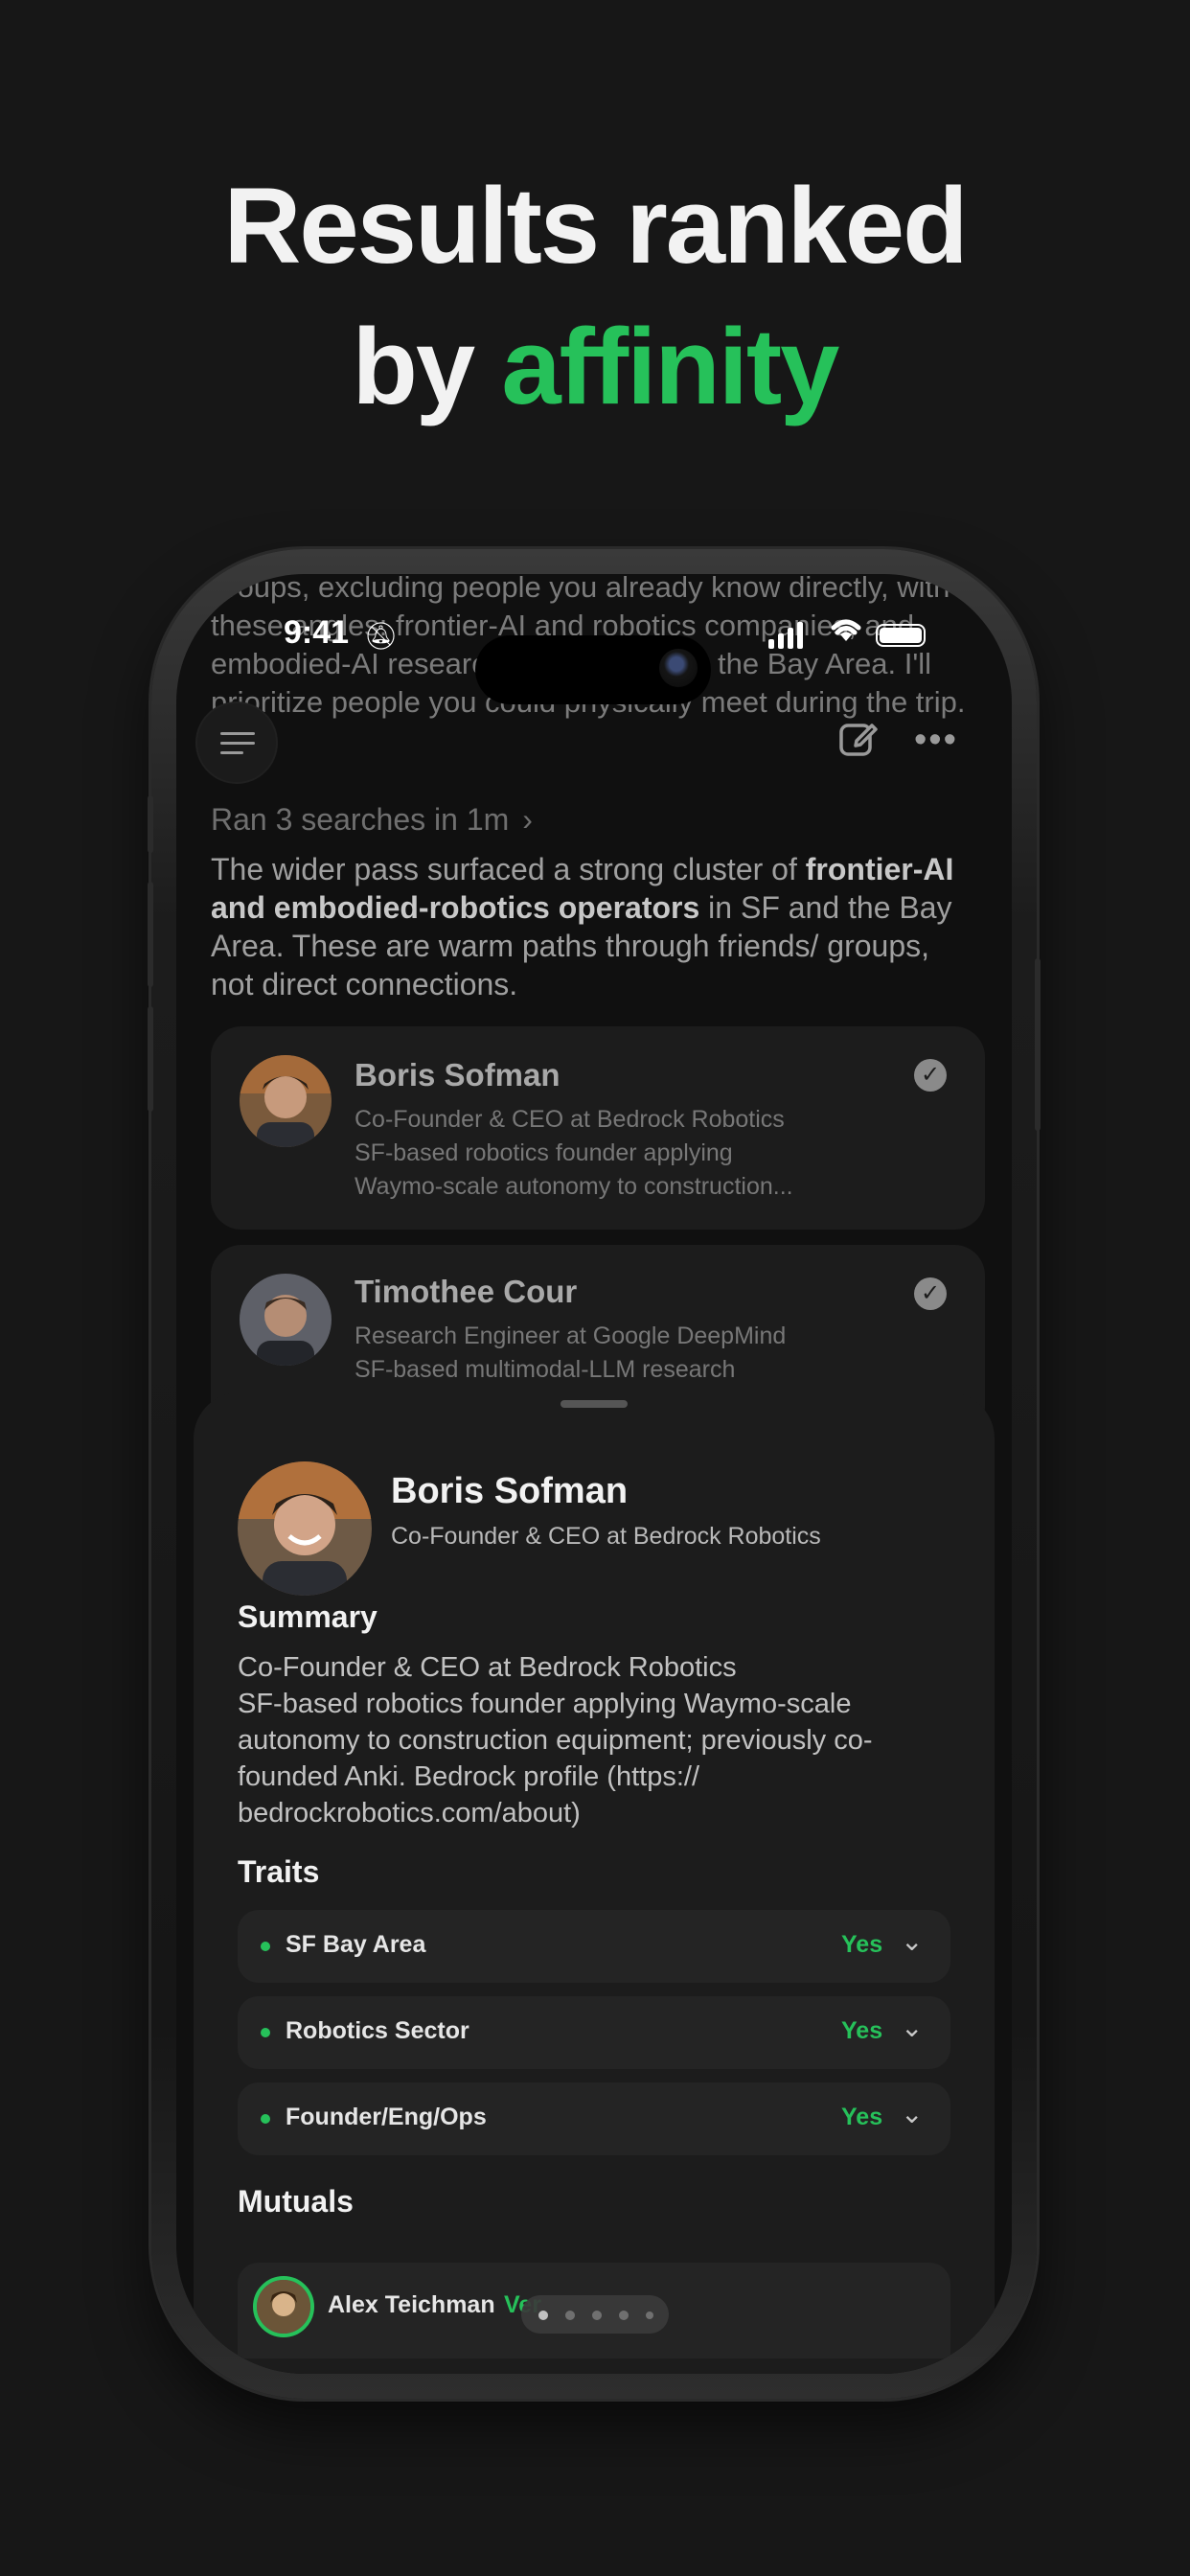 The width and height of the screenshot is (1190, 2576). Describe the element at coordinates (382, 636) in the screenshot. I see `silent-bell-icon: 🔕︎` at that location.